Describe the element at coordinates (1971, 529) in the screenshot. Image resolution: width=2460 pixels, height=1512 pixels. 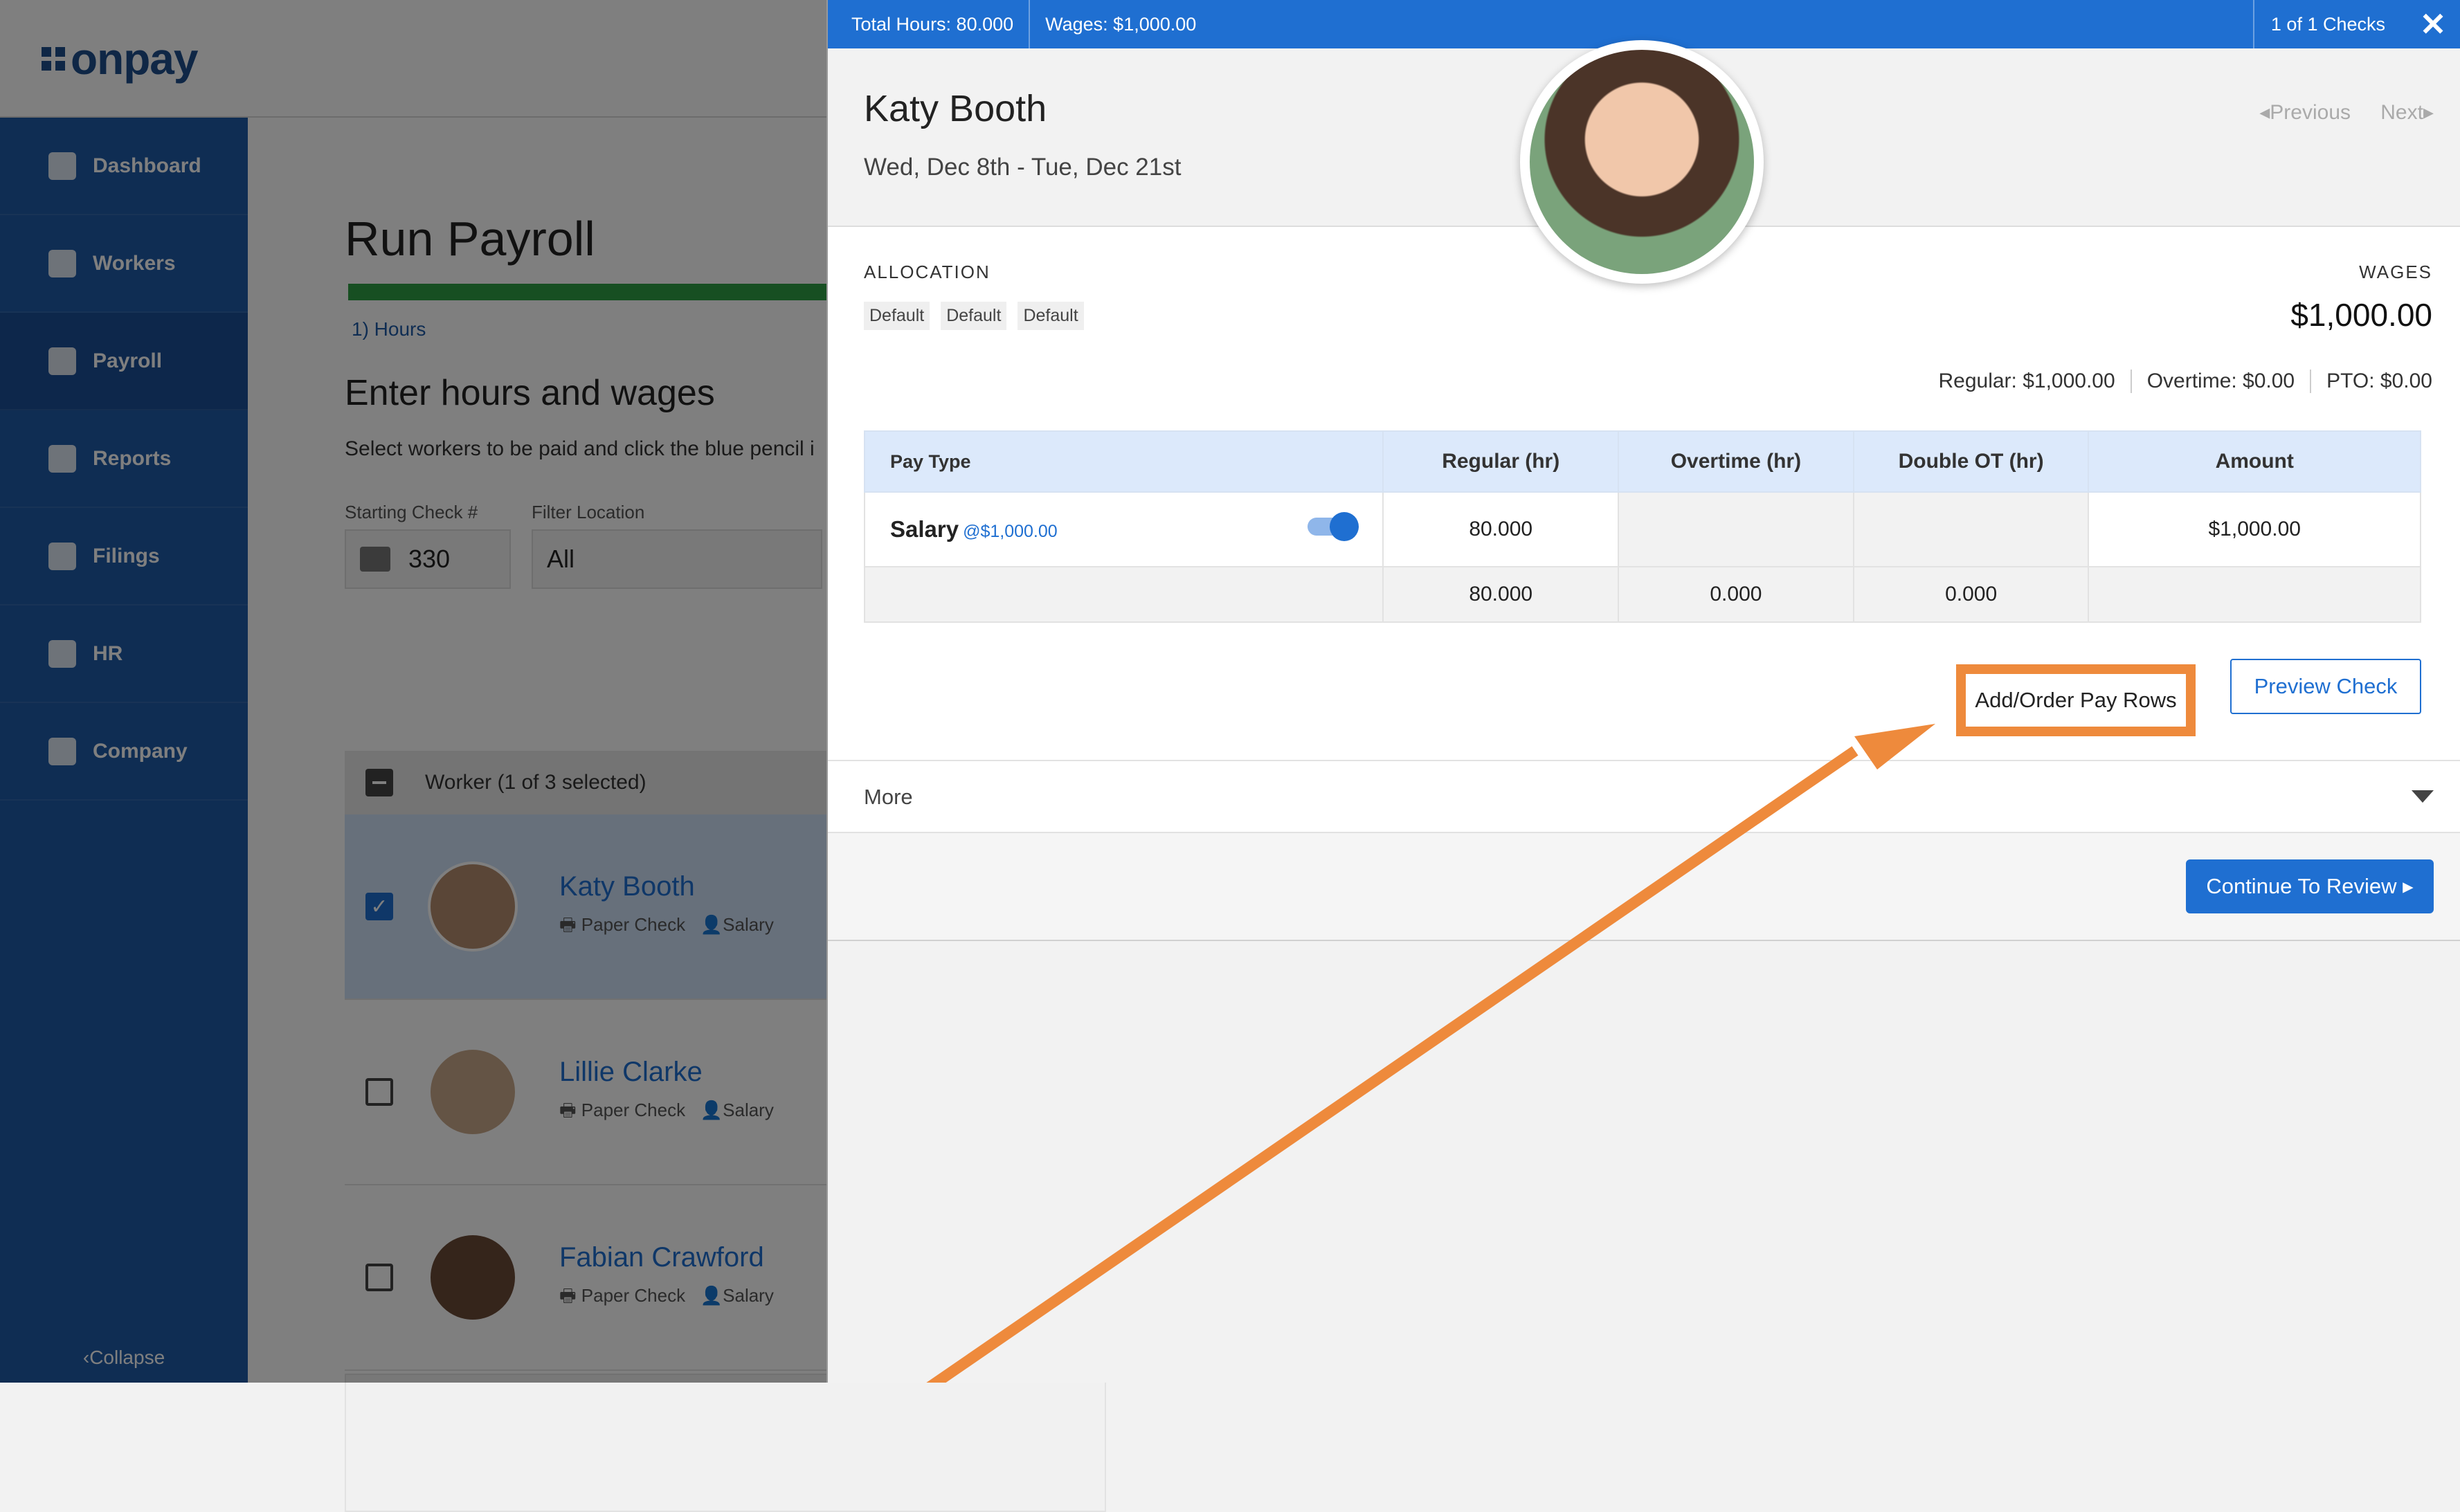
I see `double-ot-hours-input` at that location.